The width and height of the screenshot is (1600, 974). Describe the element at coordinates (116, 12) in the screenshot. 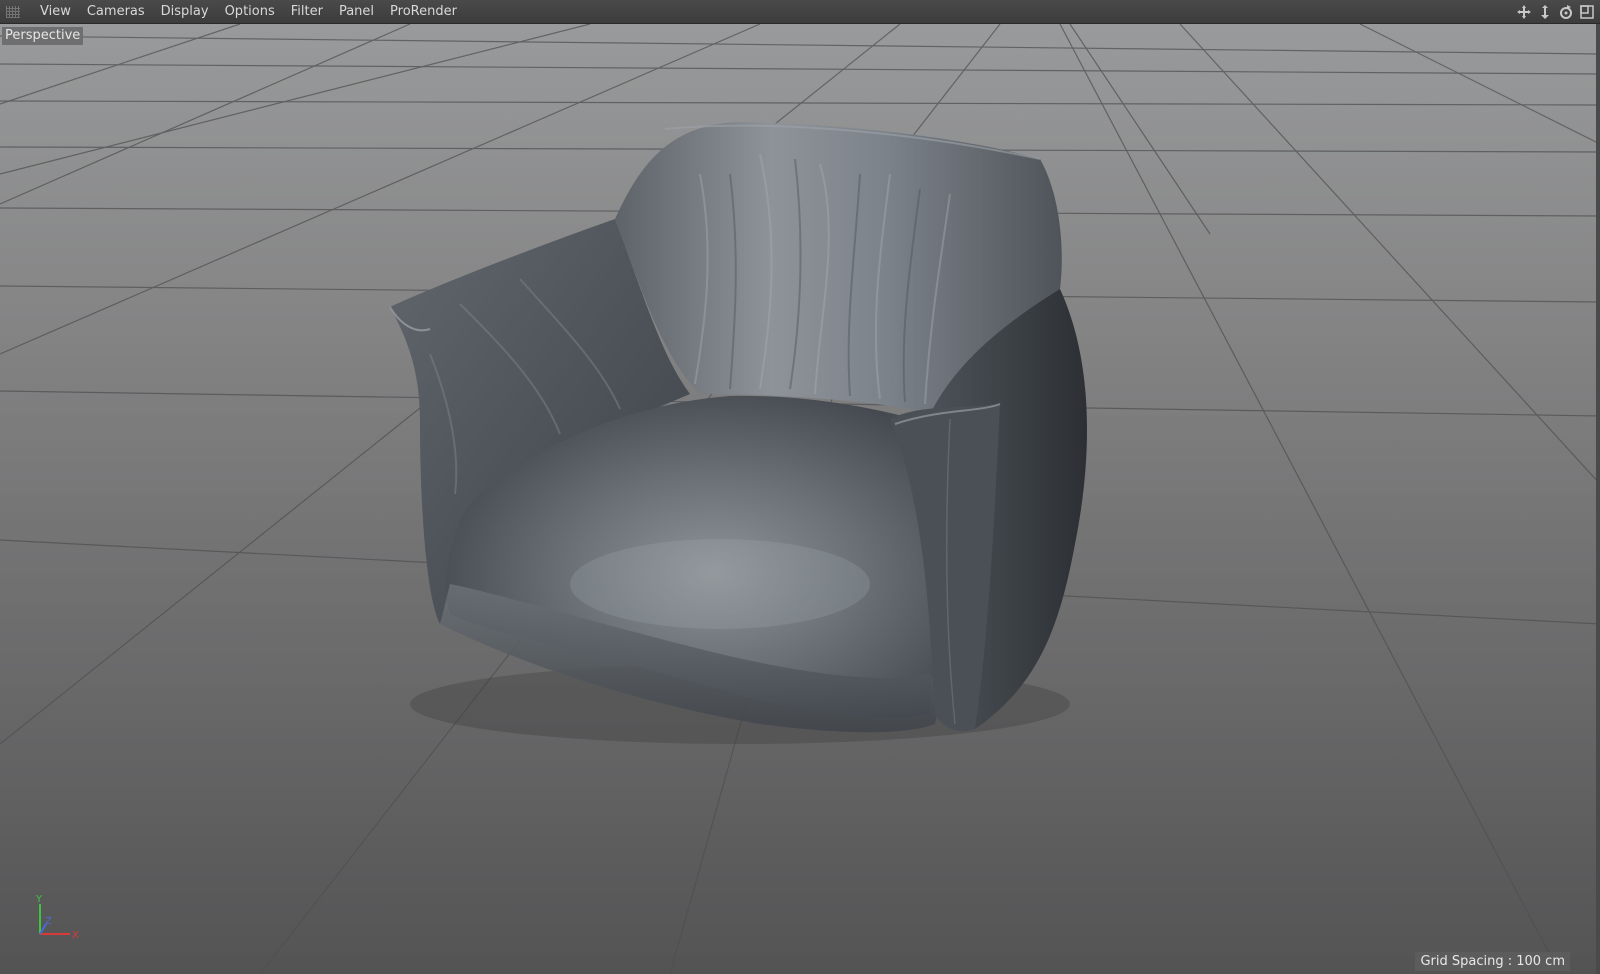

I see `menu-cameras: Cameras` at that location.